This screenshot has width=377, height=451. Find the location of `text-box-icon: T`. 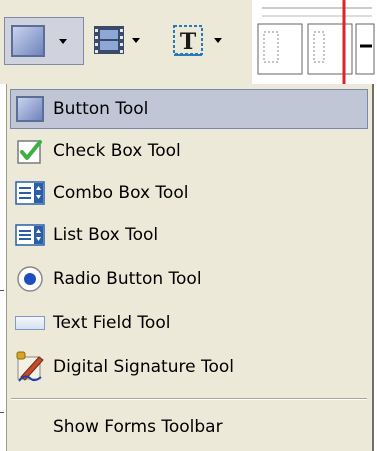

text-box-icon: T is located at coordinates (188, 40).